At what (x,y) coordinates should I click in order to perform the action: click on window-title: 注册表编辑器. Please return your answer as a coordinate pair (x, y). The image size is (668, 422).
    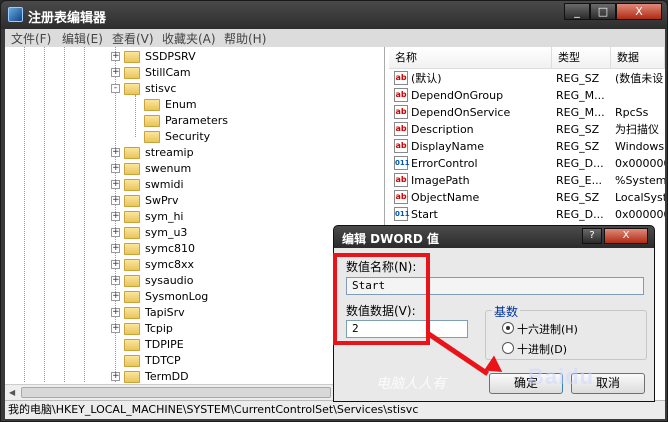
    Looking at the image, I should click on (67, 18).